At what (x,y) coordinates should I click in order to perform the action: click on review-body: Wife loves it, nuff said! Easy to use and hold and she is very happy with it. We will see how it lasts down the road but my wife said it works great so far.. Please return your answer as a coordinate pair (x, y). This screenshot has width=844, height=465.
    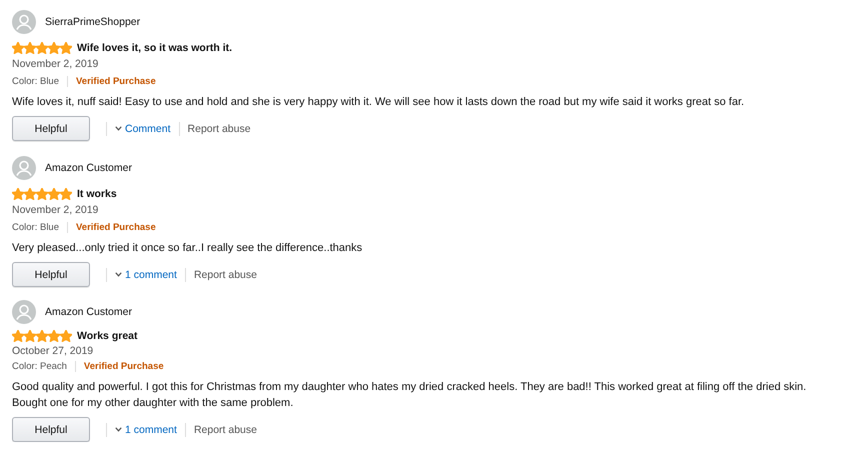
    Looking at the image, I should click on (379, 102).